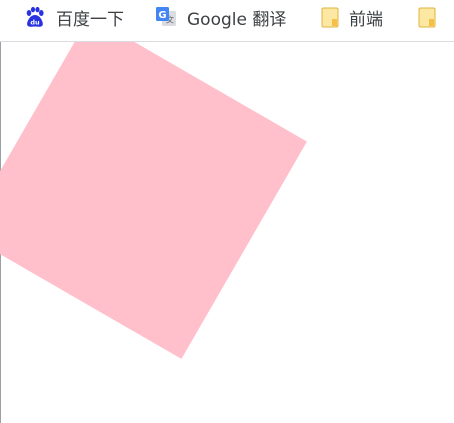 Image resolution: width=454 pixels, height=423 pixels. What do you see at coordinates (366, 19) in the screenshot?
I see `bookmark-label: 前端` at bounding box center [366, 19].